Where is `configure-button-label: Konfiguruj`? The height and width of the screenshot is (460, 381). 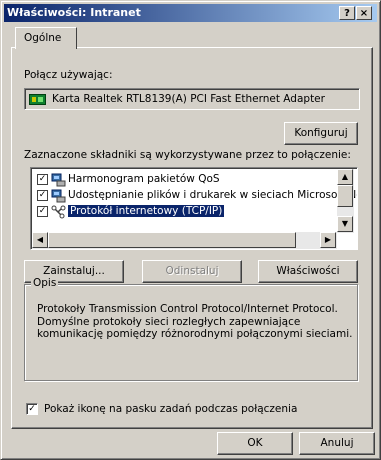
configure-button-label: Konfiguruj is located at coordinates (321, 133).